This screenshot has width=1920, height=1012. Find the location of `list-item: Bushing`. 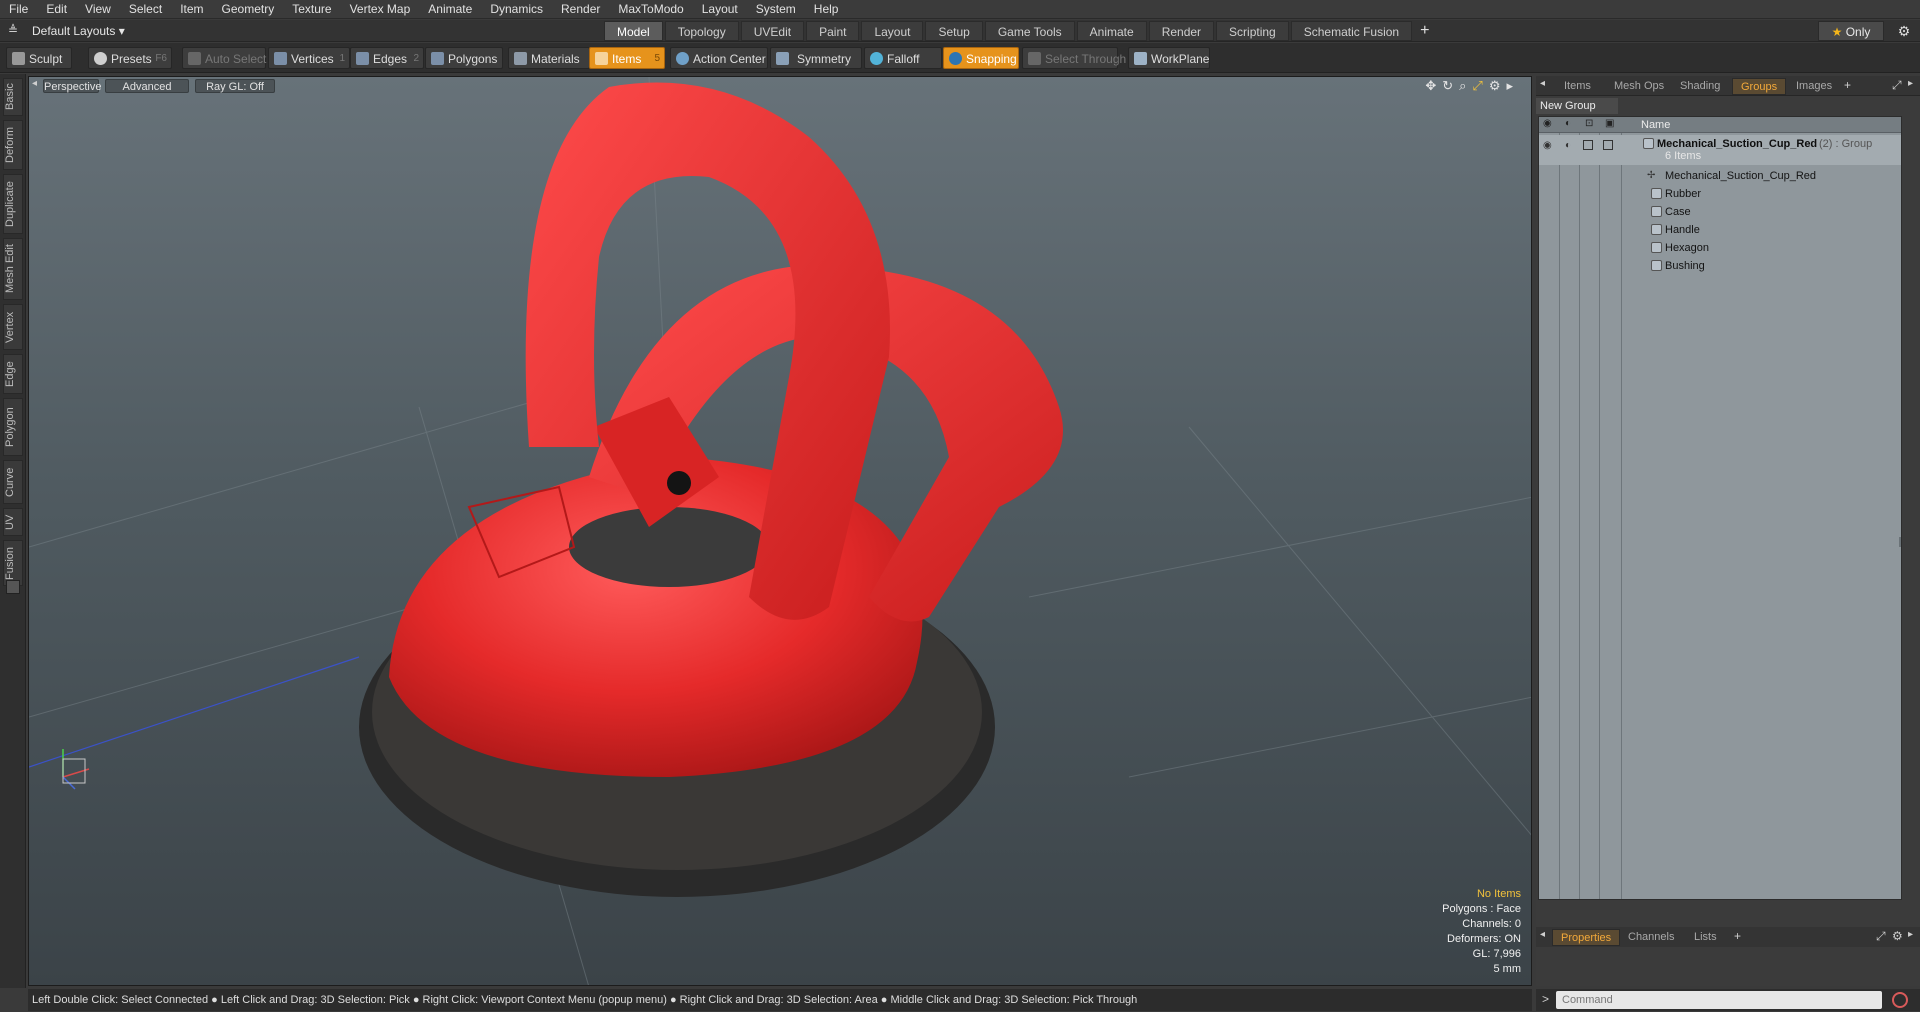

list-item: Bushing is located at coordinates (1720, 266).